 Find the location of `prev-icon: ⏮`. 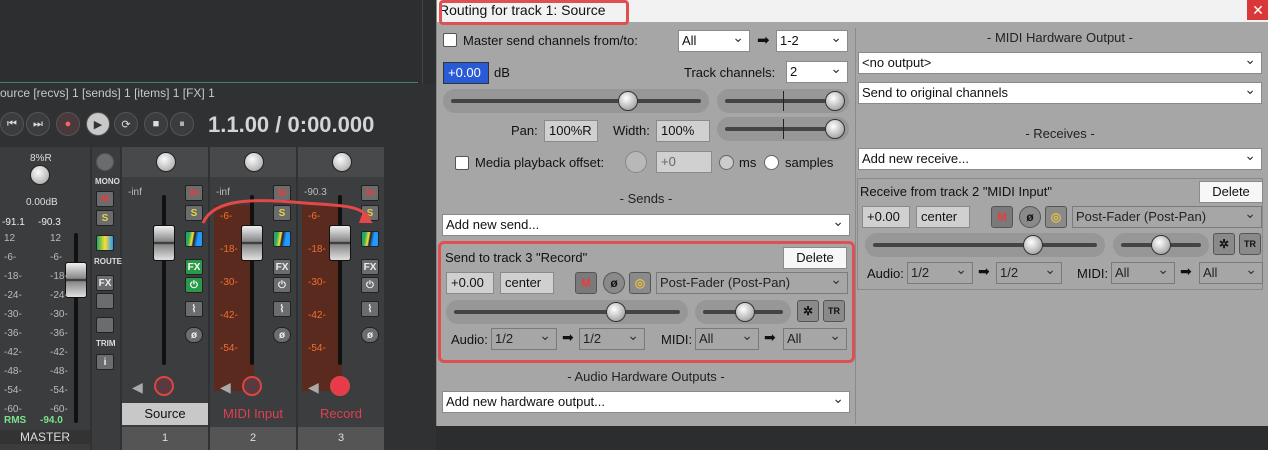

prev-icon: ⏮ is located at coordinates (12, 124).